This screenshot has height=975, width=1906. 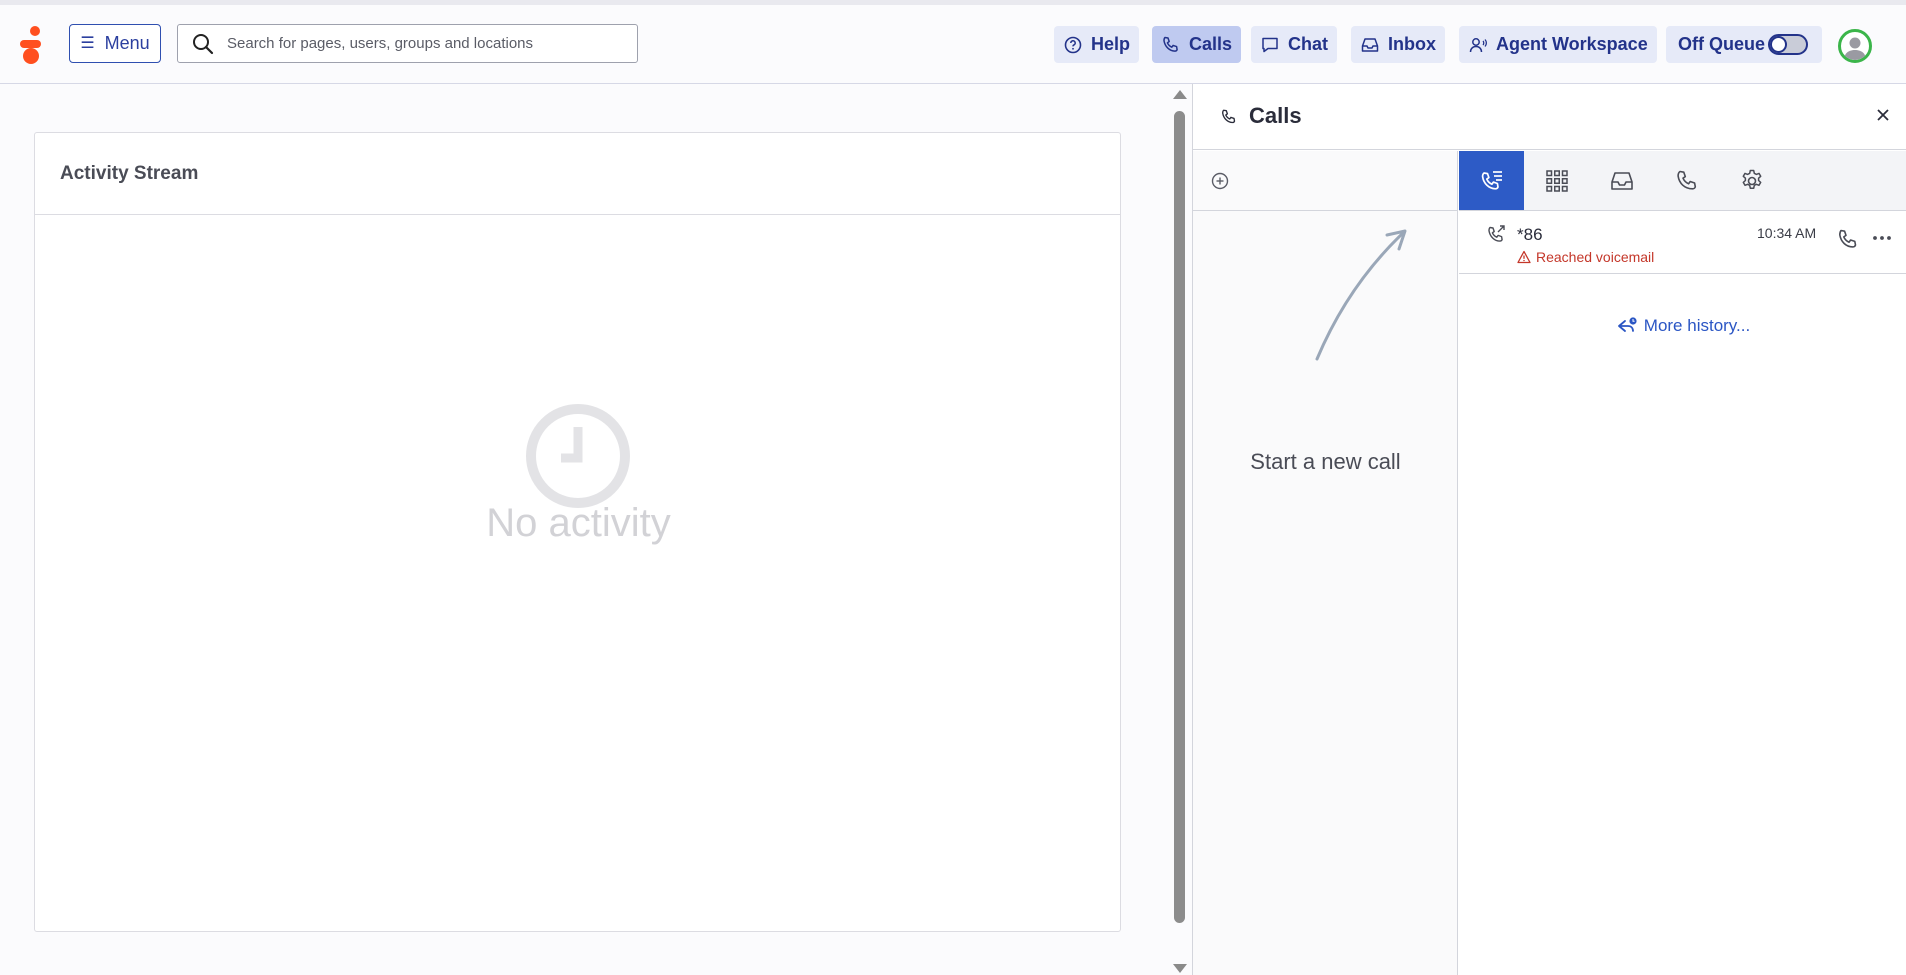 I want to click on tab-voicemail, so click(x=1621, y=180).